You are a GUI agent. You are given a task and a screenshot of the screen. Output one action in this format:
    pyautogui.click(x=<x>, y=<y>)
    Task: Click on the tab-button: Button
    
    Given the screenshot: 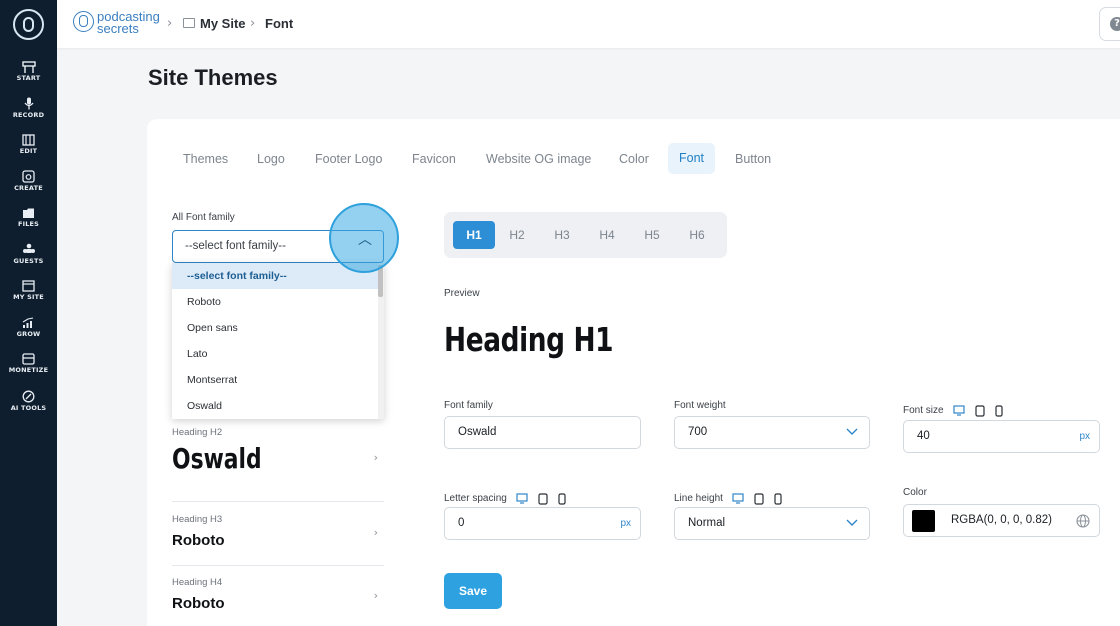 What is the action you would take?
    pyautogui.click(x=753, y=159)
    